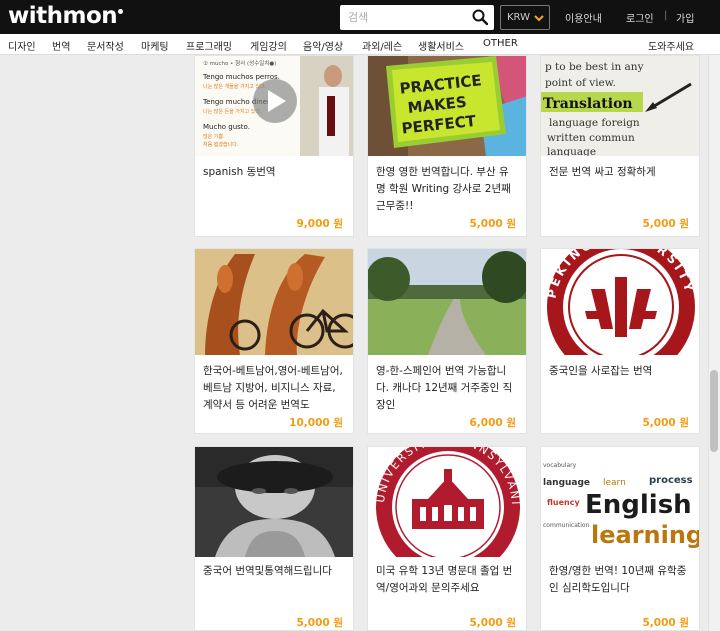  I want to click on top-bar: withmon KRW 이용안내 로그인 | 가입, so click(360, 17).